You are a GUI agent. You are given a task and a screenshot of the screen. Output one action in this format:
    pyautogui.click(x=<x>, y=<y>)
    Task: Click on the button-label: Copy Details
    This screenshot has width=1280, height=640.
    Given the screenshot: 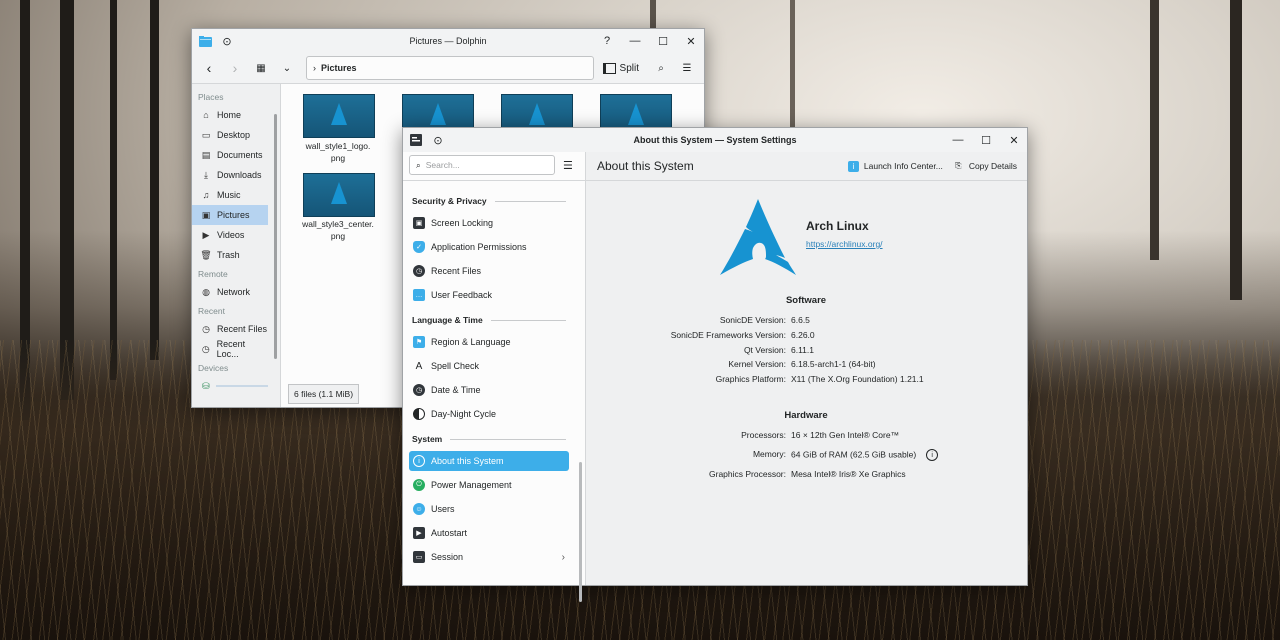 What is the action you would take?
    pyautogui.click(x=992, y=166)
    